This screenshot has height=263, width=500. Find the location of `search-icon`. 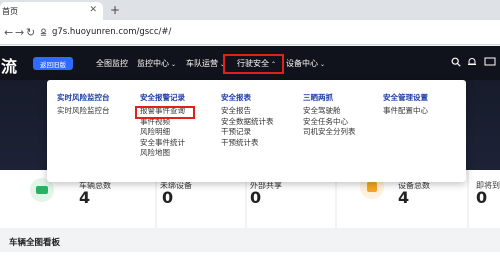

search-icon is located at coordinates (456, 62).